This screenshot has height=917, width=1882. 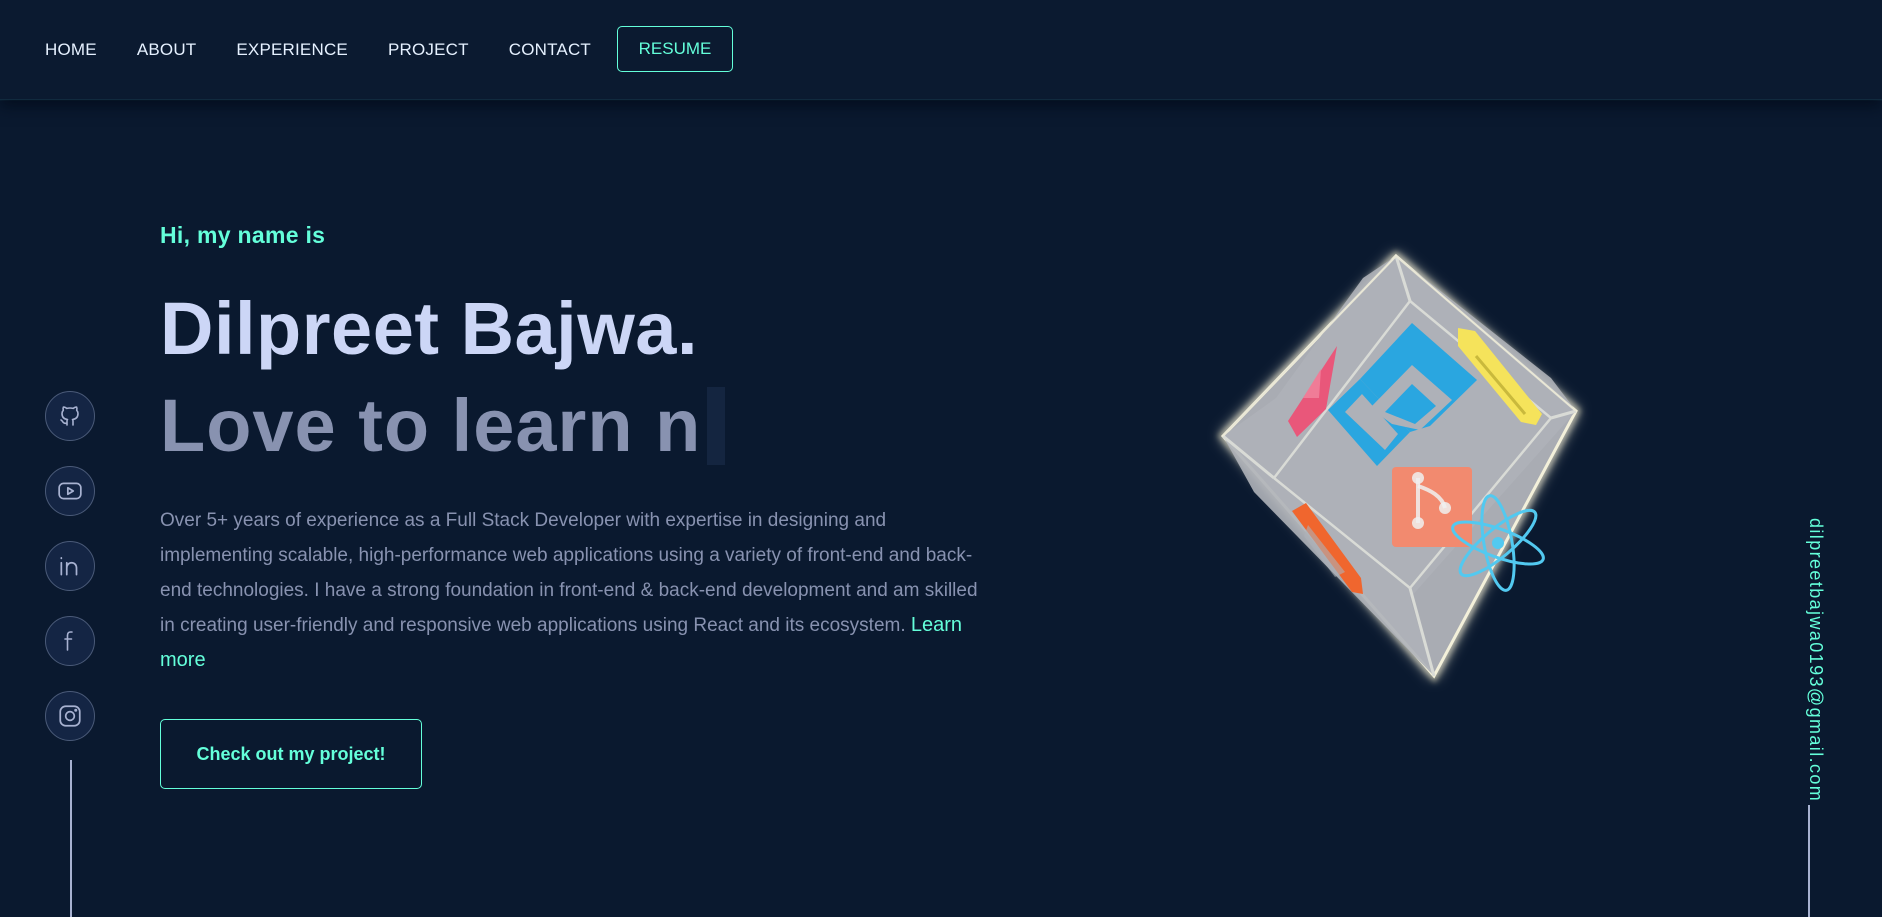 I want to click on social-sidebar-line, so click(x=71, y=838).